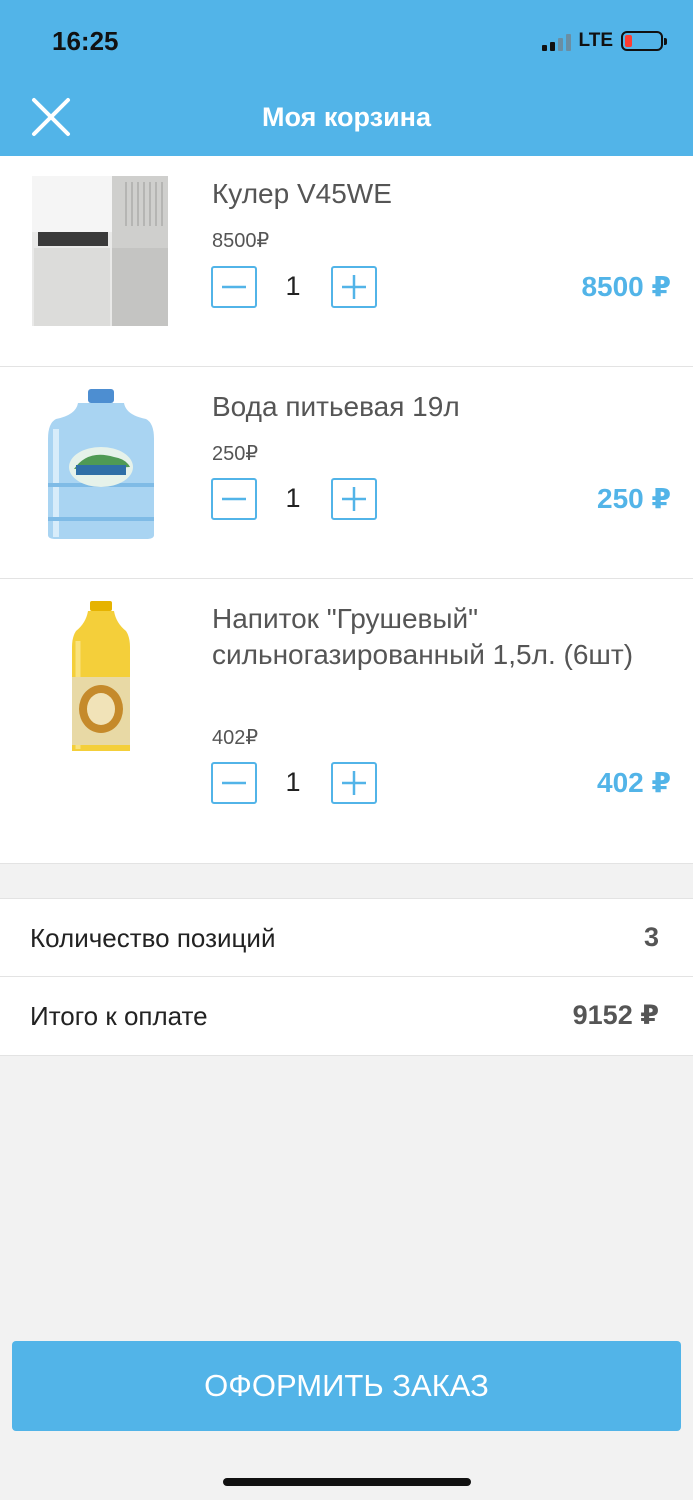 Image resolution: width=693 pixels, height=1500 pixels. I want to click on item-total: 402 ₽, so click(634, 782).